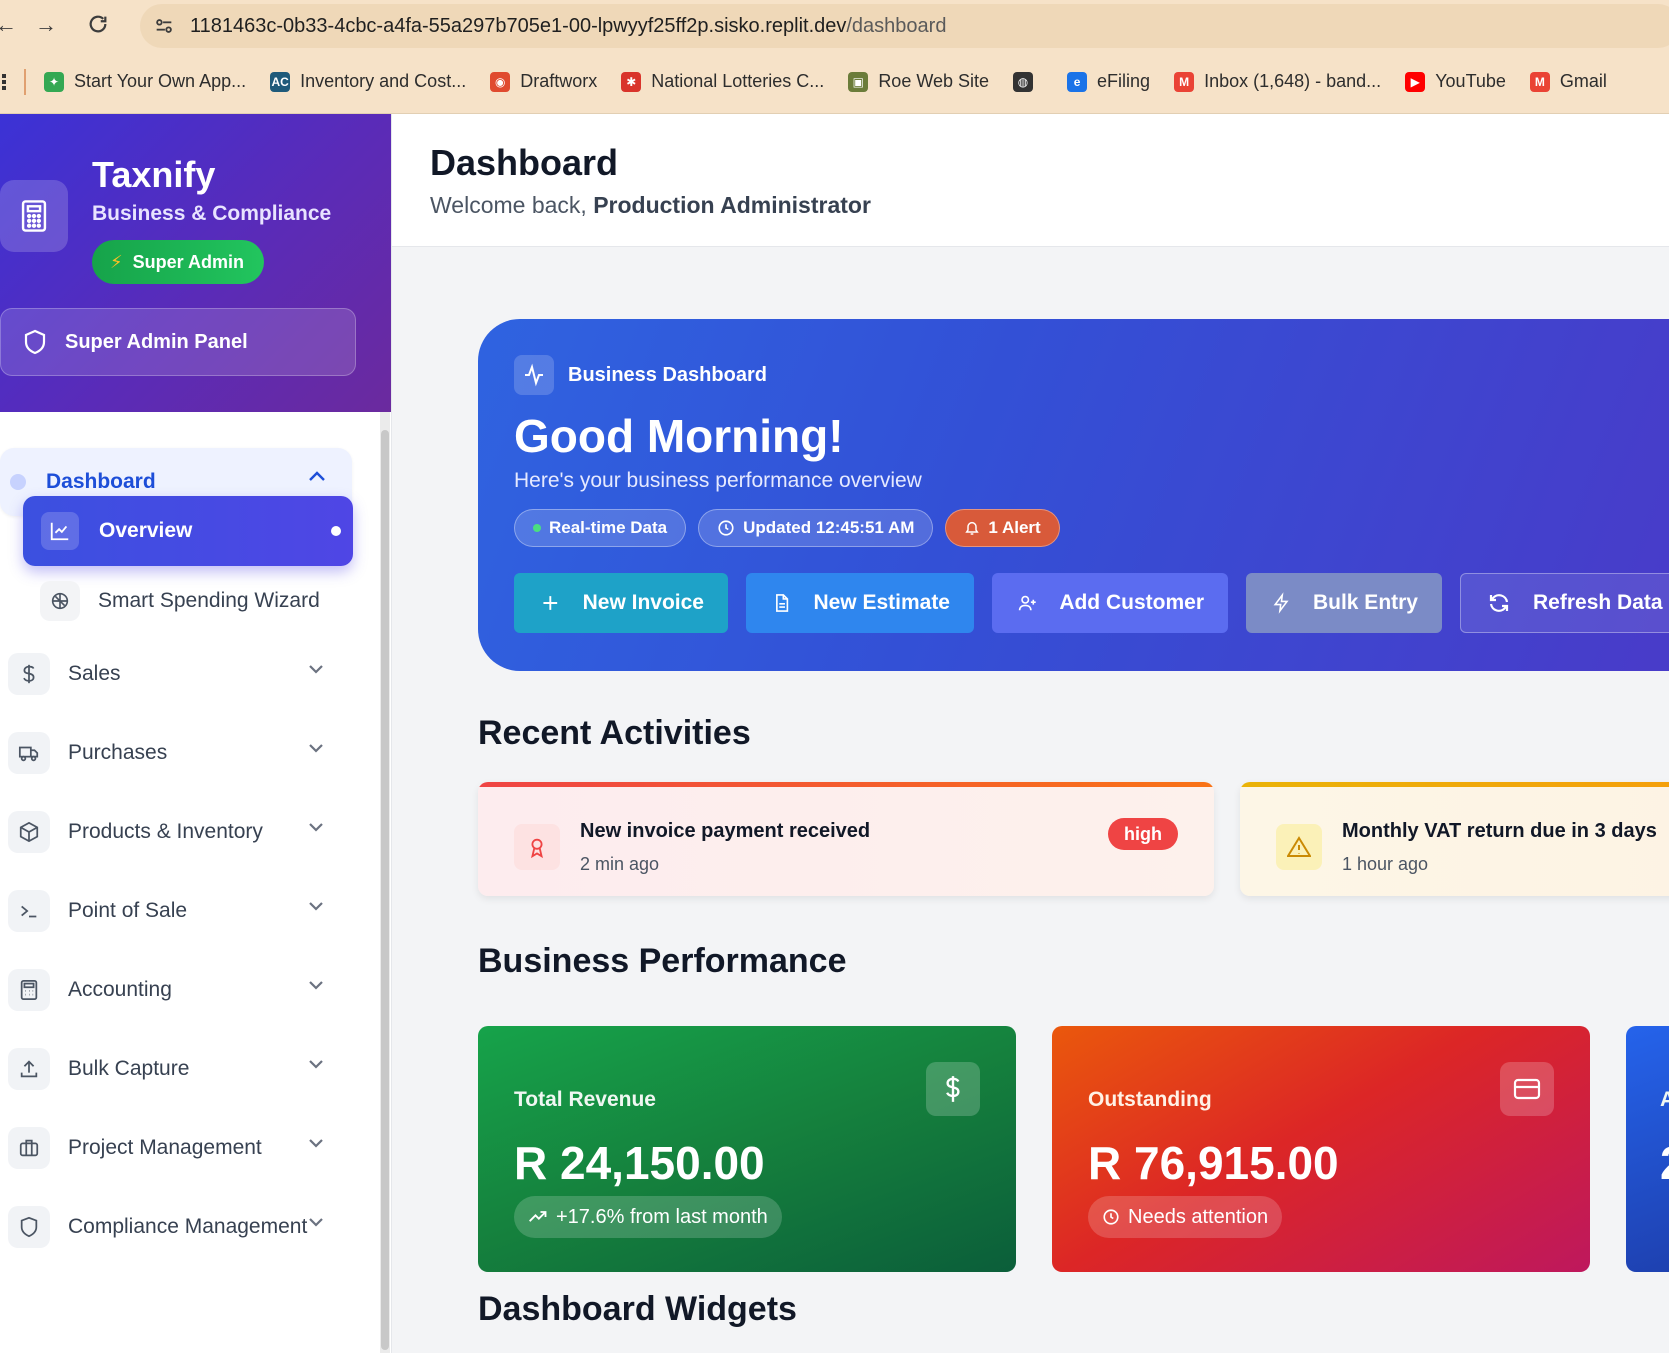 This screenshot has width=1669, height=1353. What do you see at coordinates (534, 375) in the screenshot?
I see `activity-icon` at bounding box center [534, 375].